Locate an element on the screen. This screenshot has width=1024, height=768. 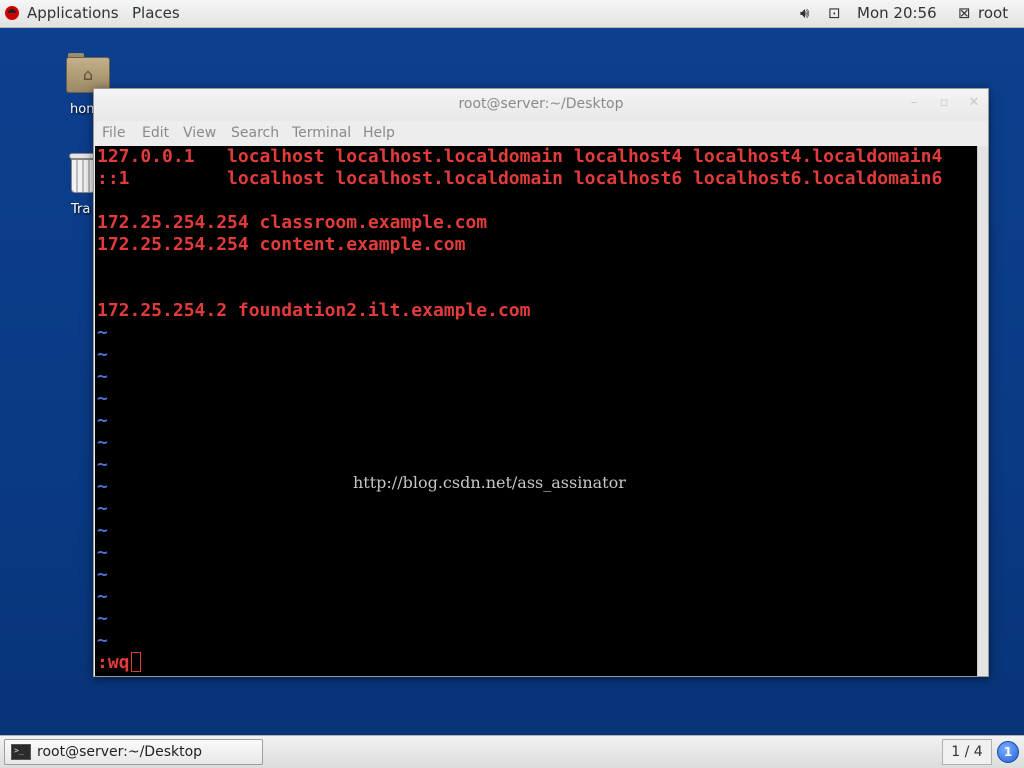
menu-file: File is located at coordinates (113, 133).